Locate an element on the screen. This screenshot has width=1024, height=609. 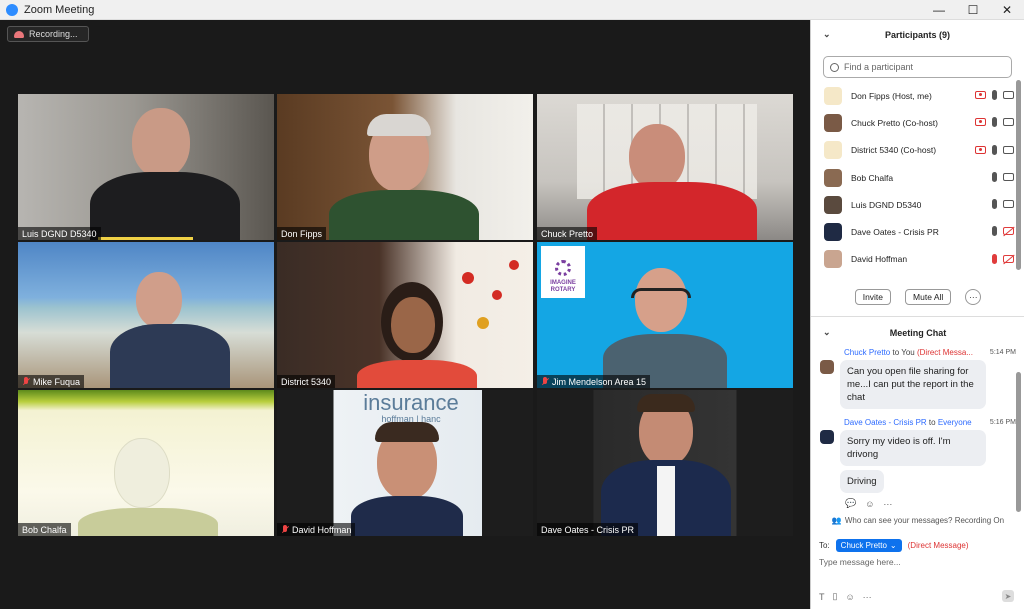
sender-name: Chuck Pretto is located at coordinates (867, 352).